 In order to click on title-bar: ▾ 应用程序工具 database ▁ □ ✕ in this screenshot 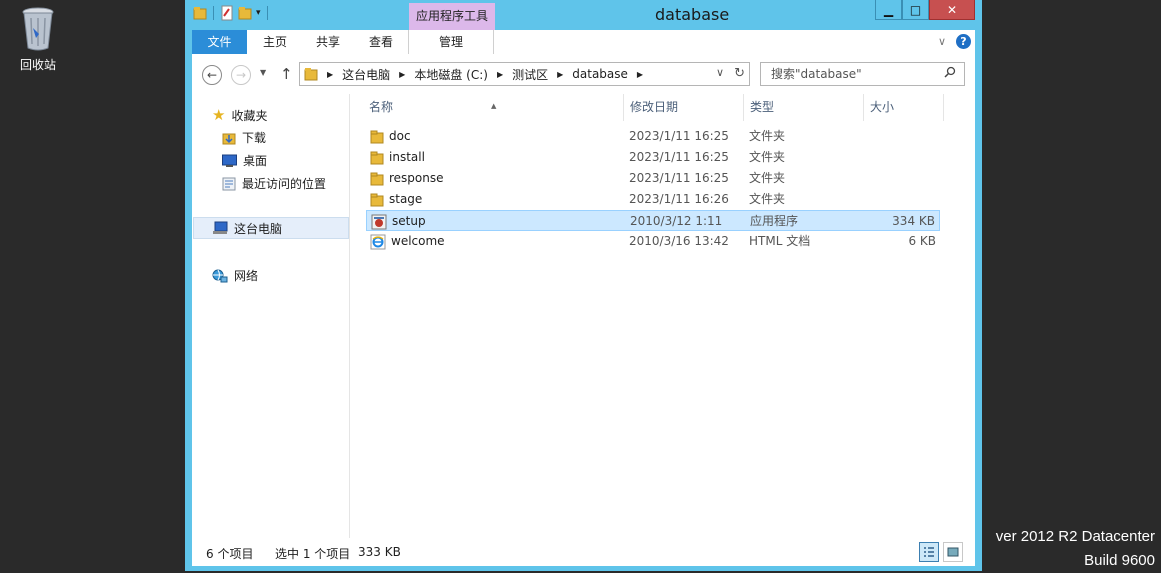, I will do `click(583, 15)`.